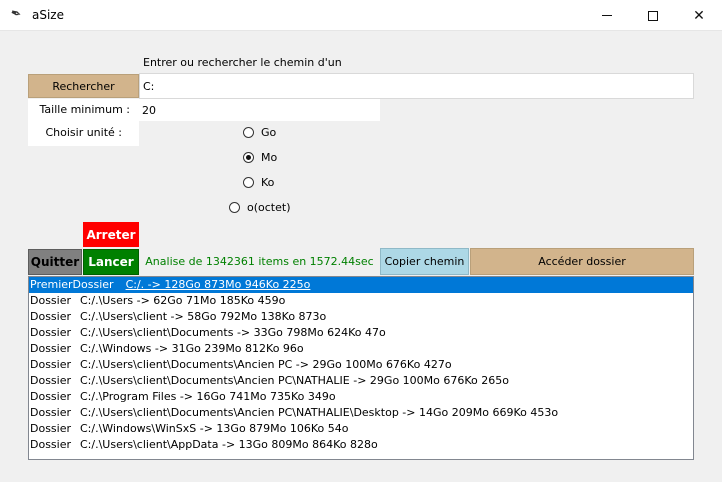  I want to click on row-entry: C:/.\Users -> 62Go 71Mo 185Ko 459o, so click(183, 300).